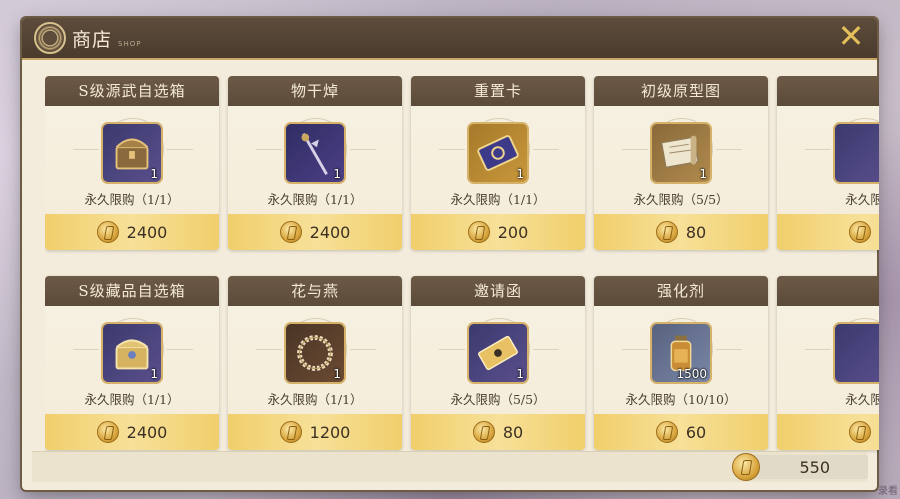 The image size is (900, 499). I want to click on ornate-chest-icon: 1, so click(132, 353).